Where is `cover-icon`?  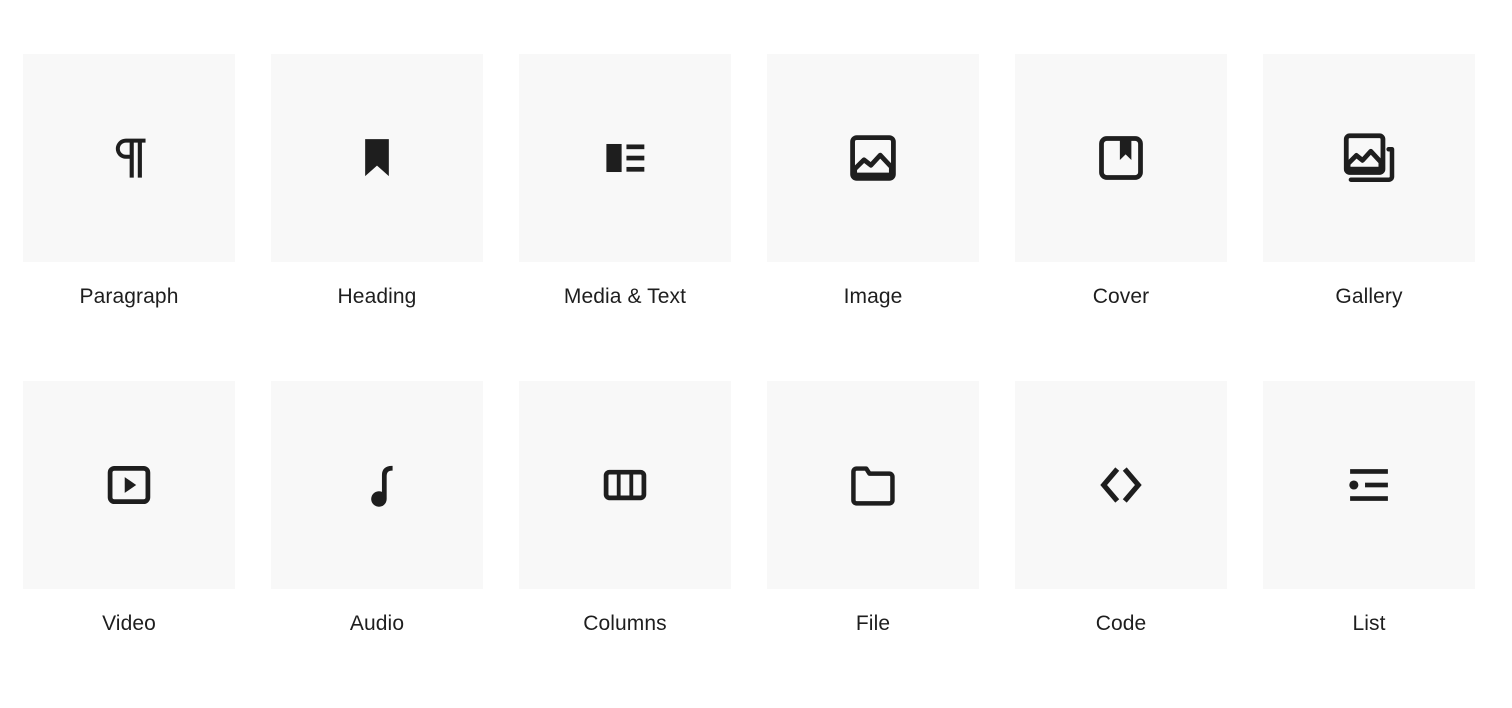 cover-icon is located at coordinates (1121, 158).